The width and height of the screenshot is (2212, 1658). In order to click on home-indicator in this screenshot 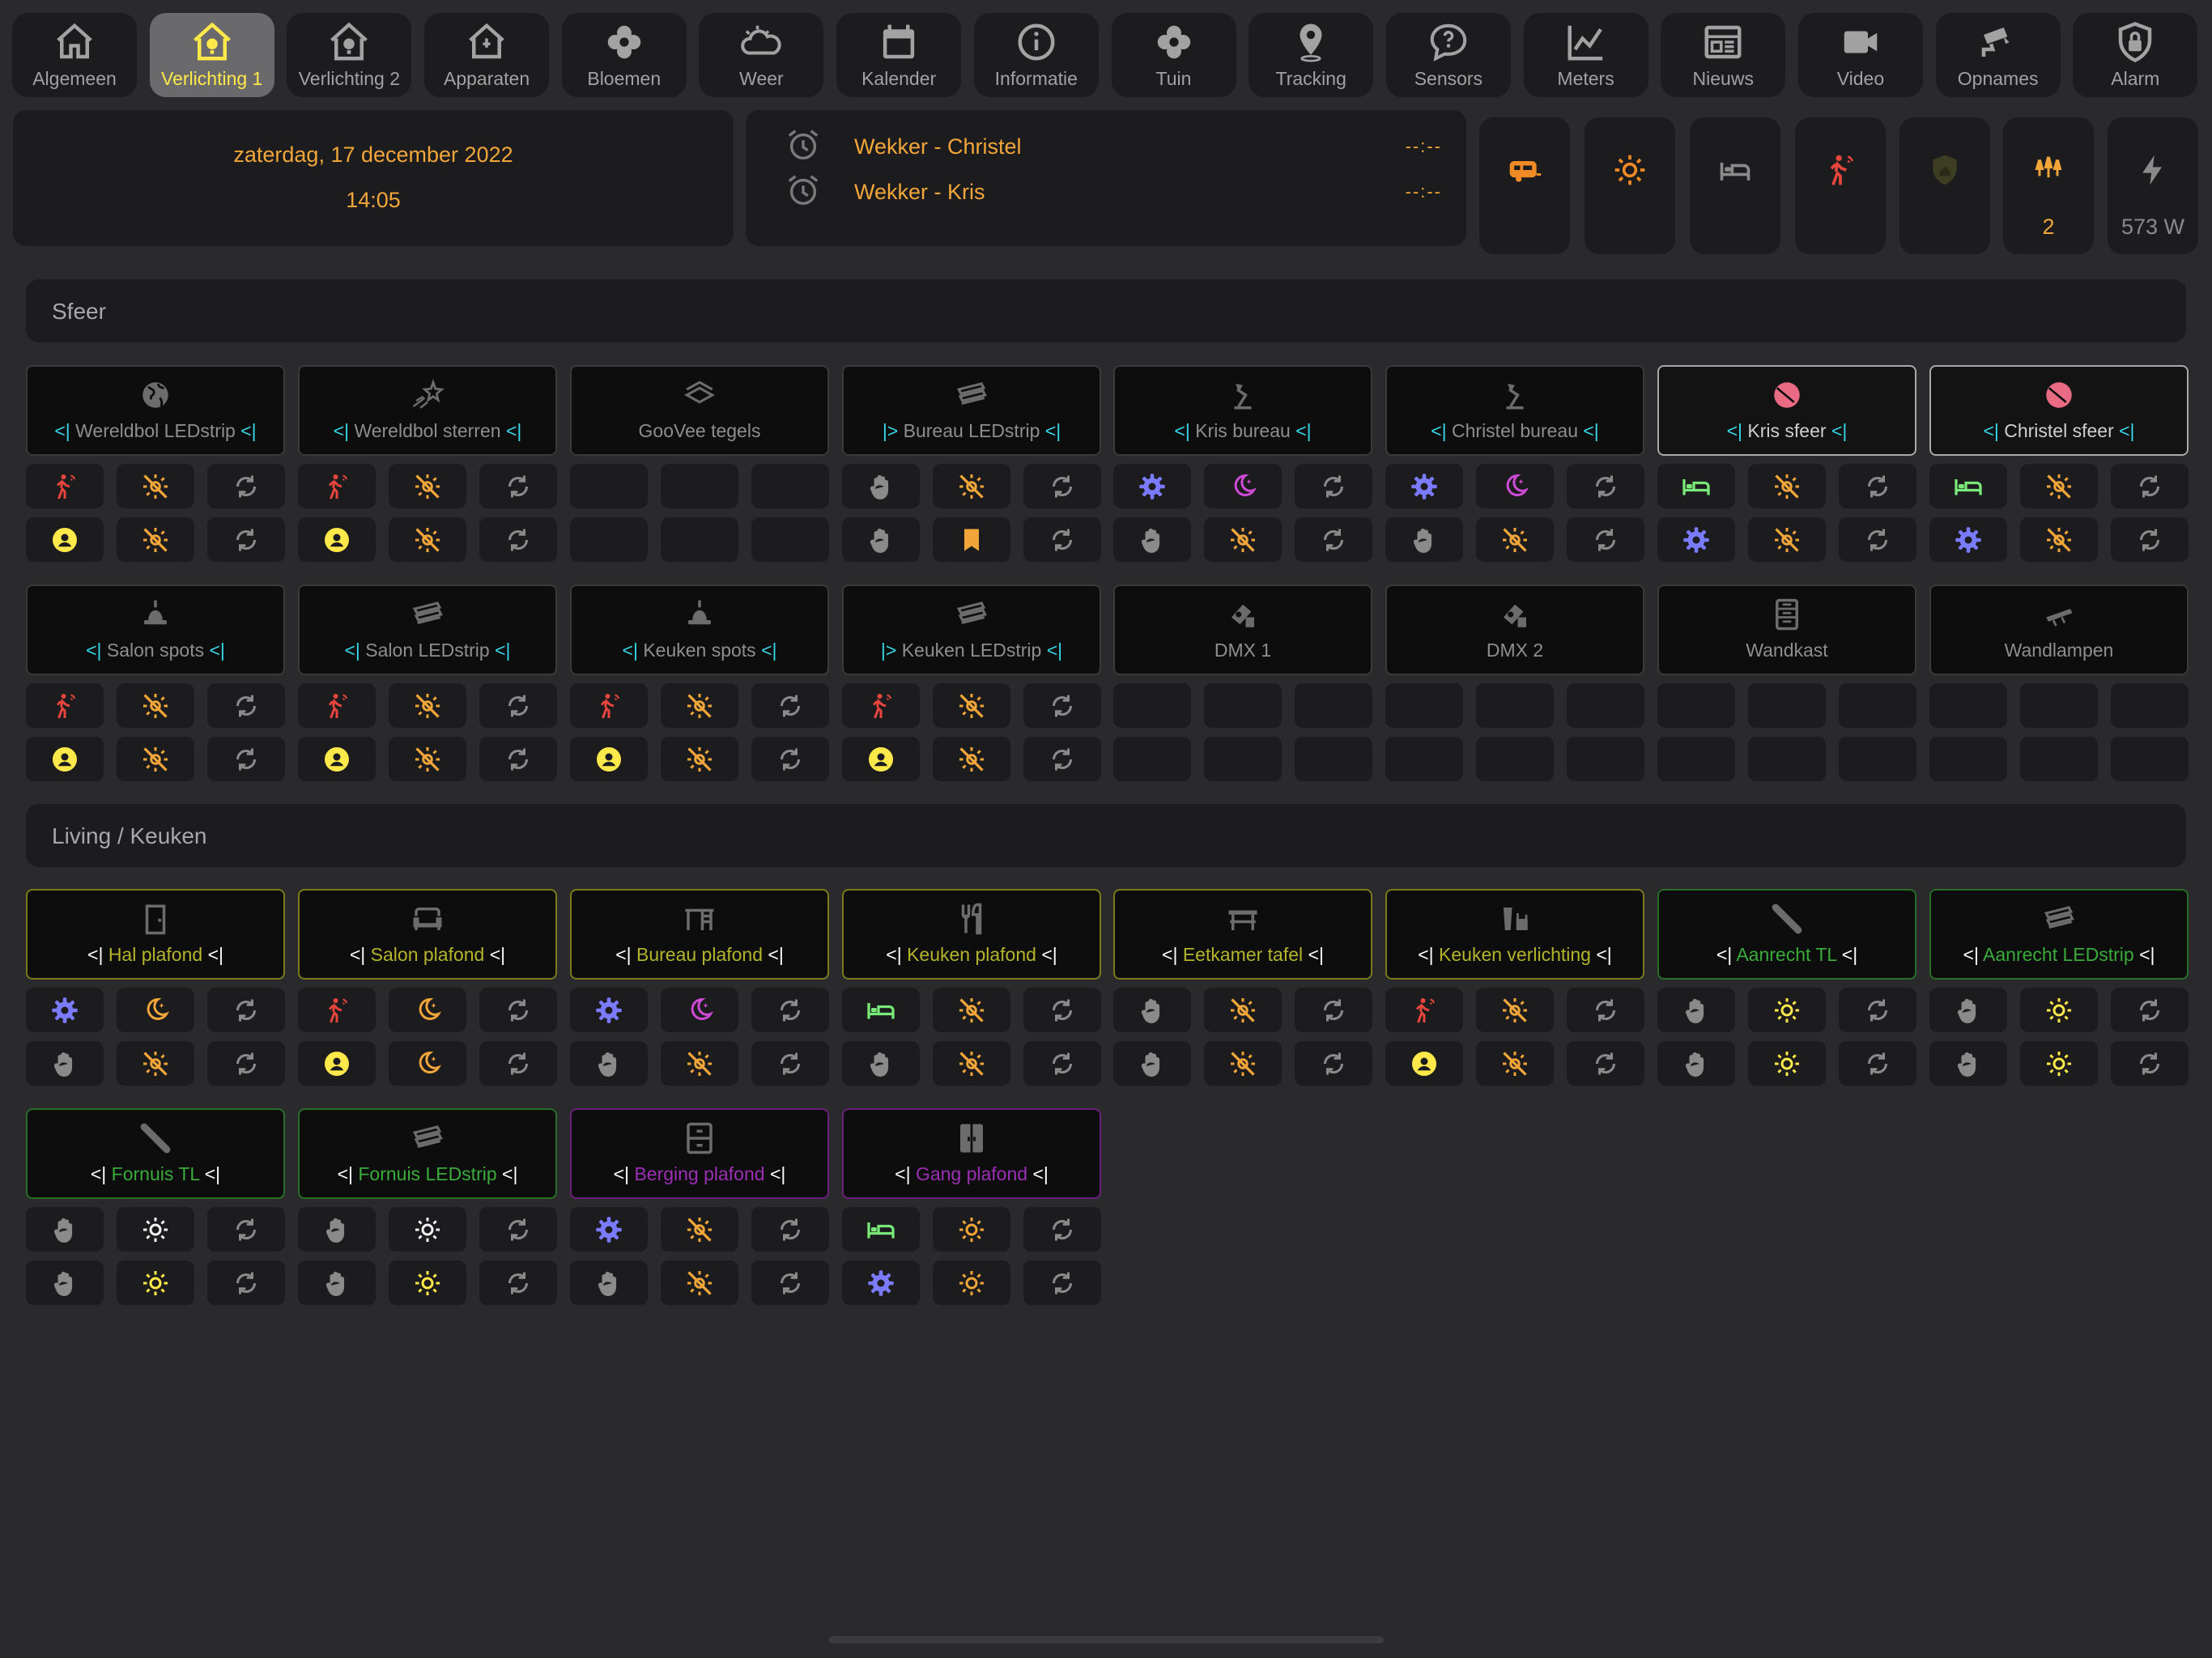, I will do `click(1106, 1639)`.